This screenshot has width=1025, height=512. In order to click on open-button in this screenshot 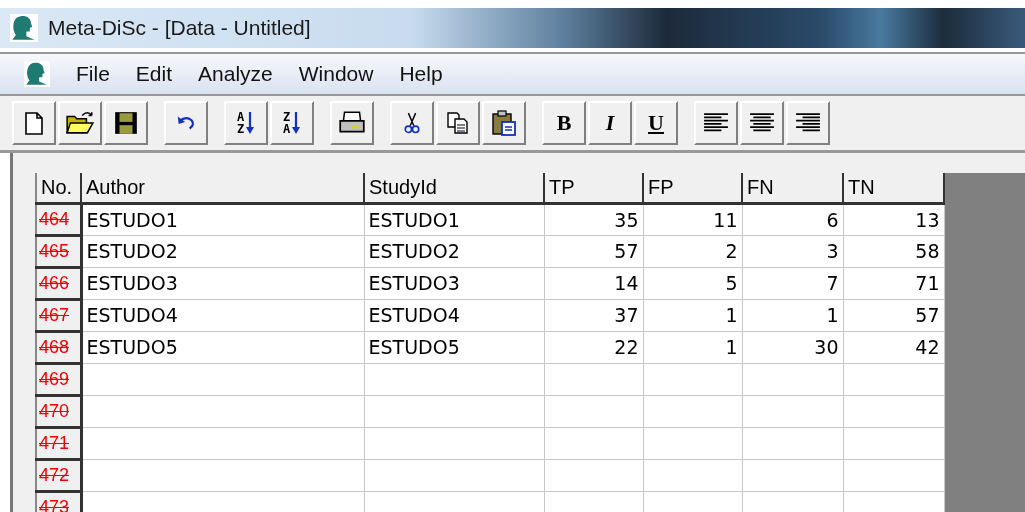, I will do `click(80, 123)`.